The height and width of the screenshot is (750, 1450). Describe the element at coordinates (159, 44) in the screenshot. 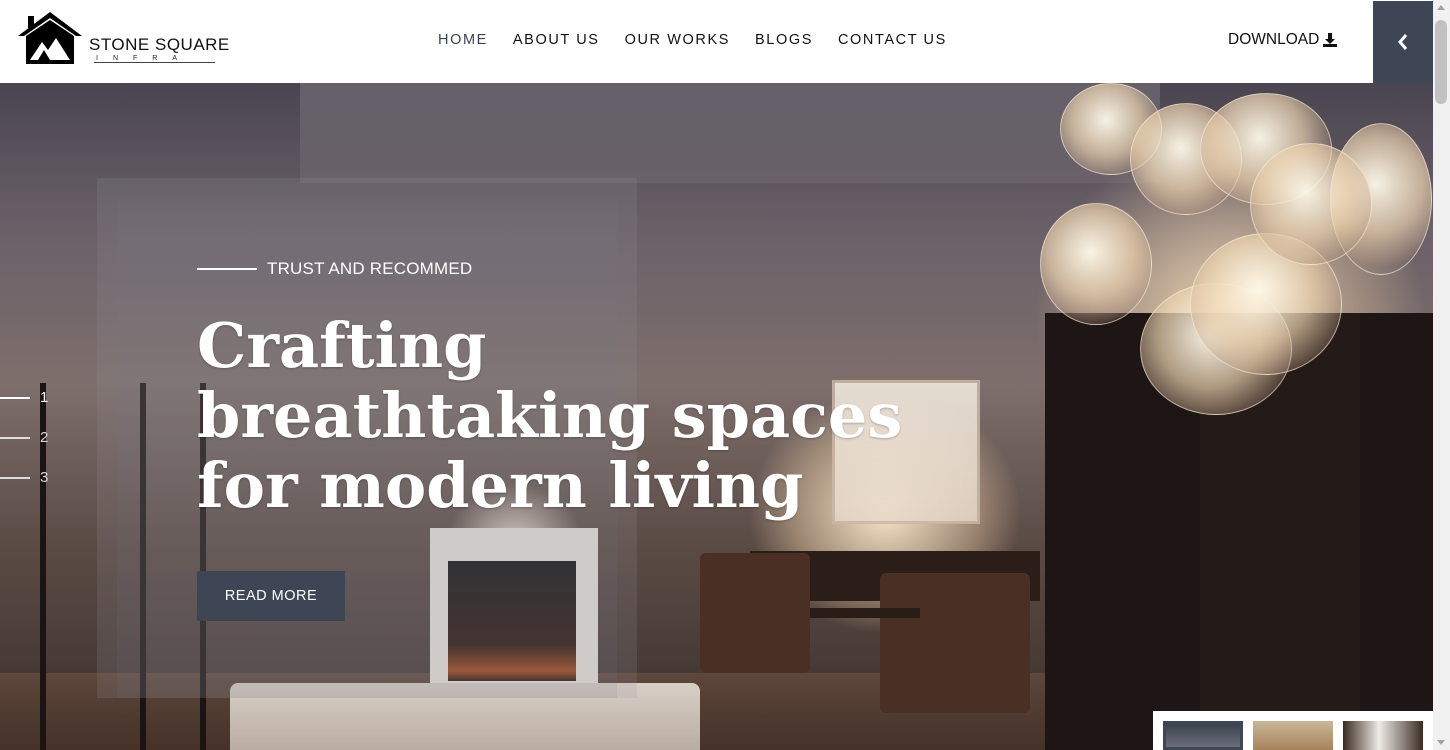

I see `brand-name: STONE SQUARE` at that location.